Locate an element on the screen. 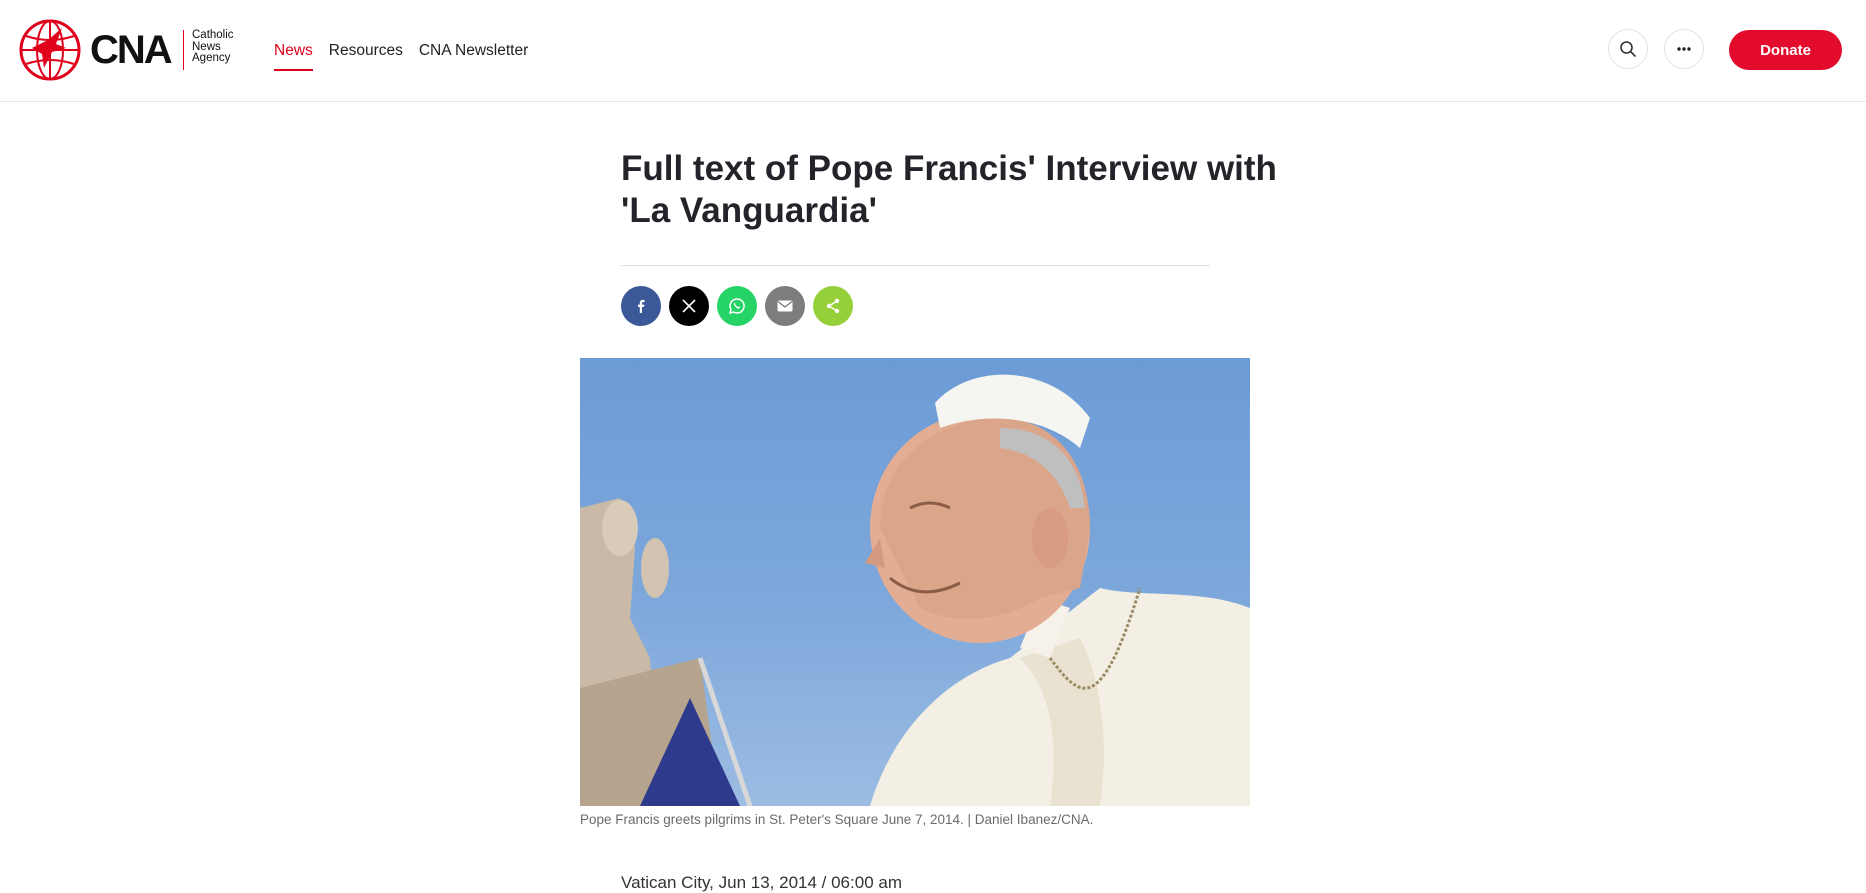 This screenshot has width=1866, height=893. title-divider is located at coordinates (915, 265).